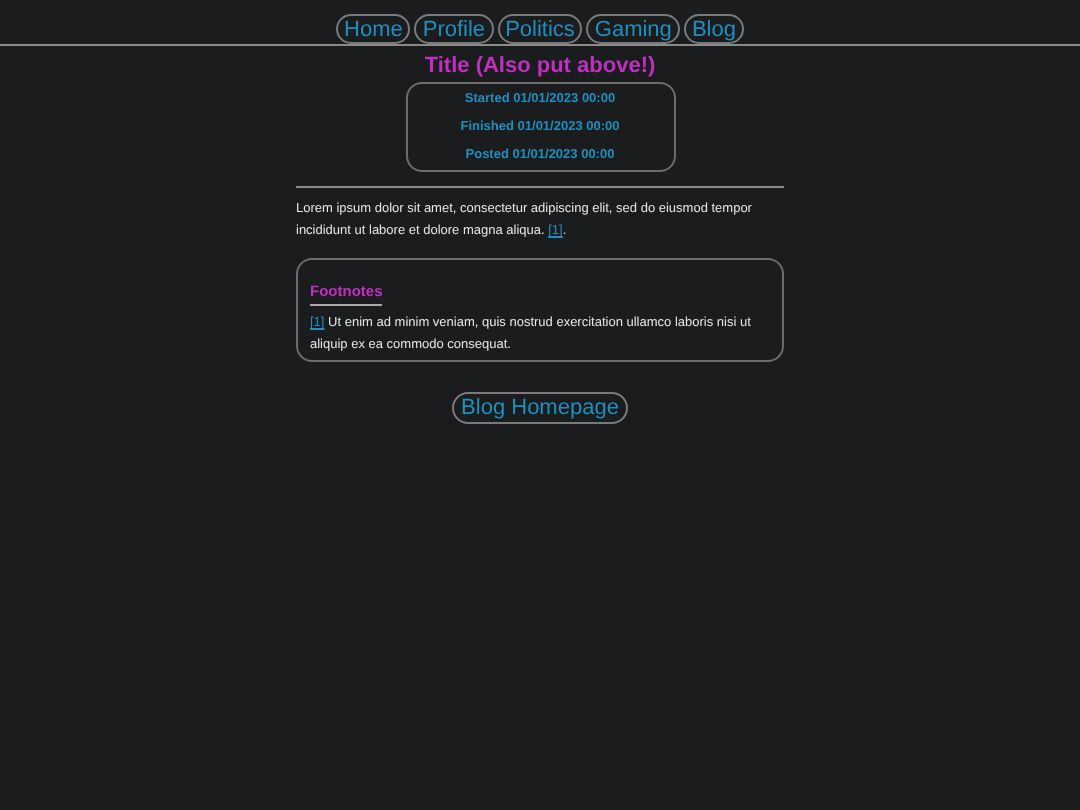 This screenshot has width=1080, height=810. Describe the element at coordinates (454, 29) in the screenshot. I see `nav-link: Profile` at that location.